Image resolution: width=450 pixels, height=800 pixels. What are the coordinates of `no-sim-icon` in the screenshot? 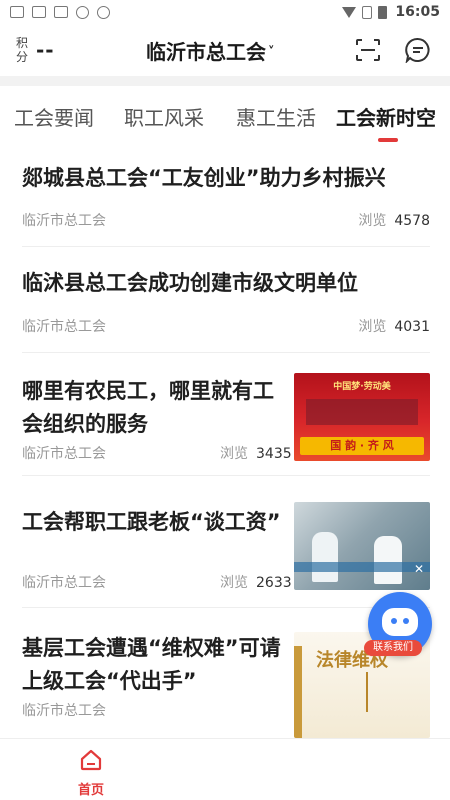 It's located at (367, 12).